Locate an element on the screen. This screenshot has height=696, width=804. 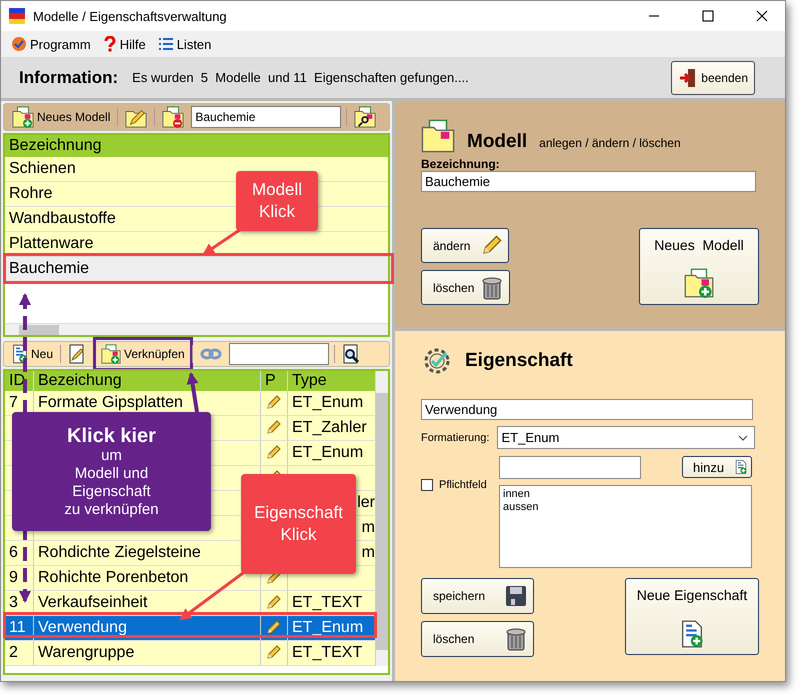
globe-check-icon is located at coordinates (19, 44).